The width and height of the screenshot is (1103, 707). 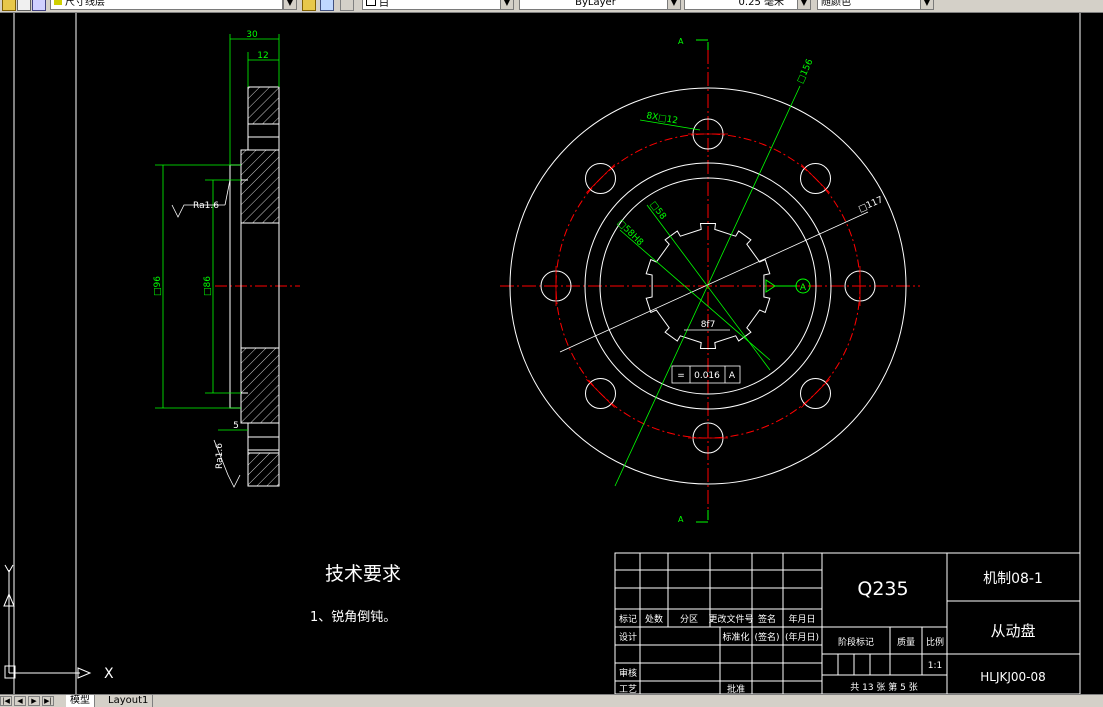 What do you see at coordinates (801, 619) in the screenshot?
I see `hdr-5: 年月日` at bounding box center [801, 619].